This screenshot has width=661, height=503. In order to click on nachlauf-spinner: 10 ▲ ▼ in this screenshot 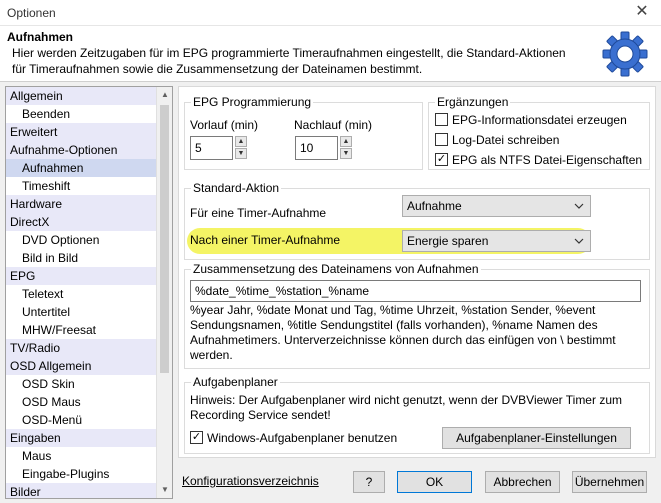, I will do `click(323, 148)`.